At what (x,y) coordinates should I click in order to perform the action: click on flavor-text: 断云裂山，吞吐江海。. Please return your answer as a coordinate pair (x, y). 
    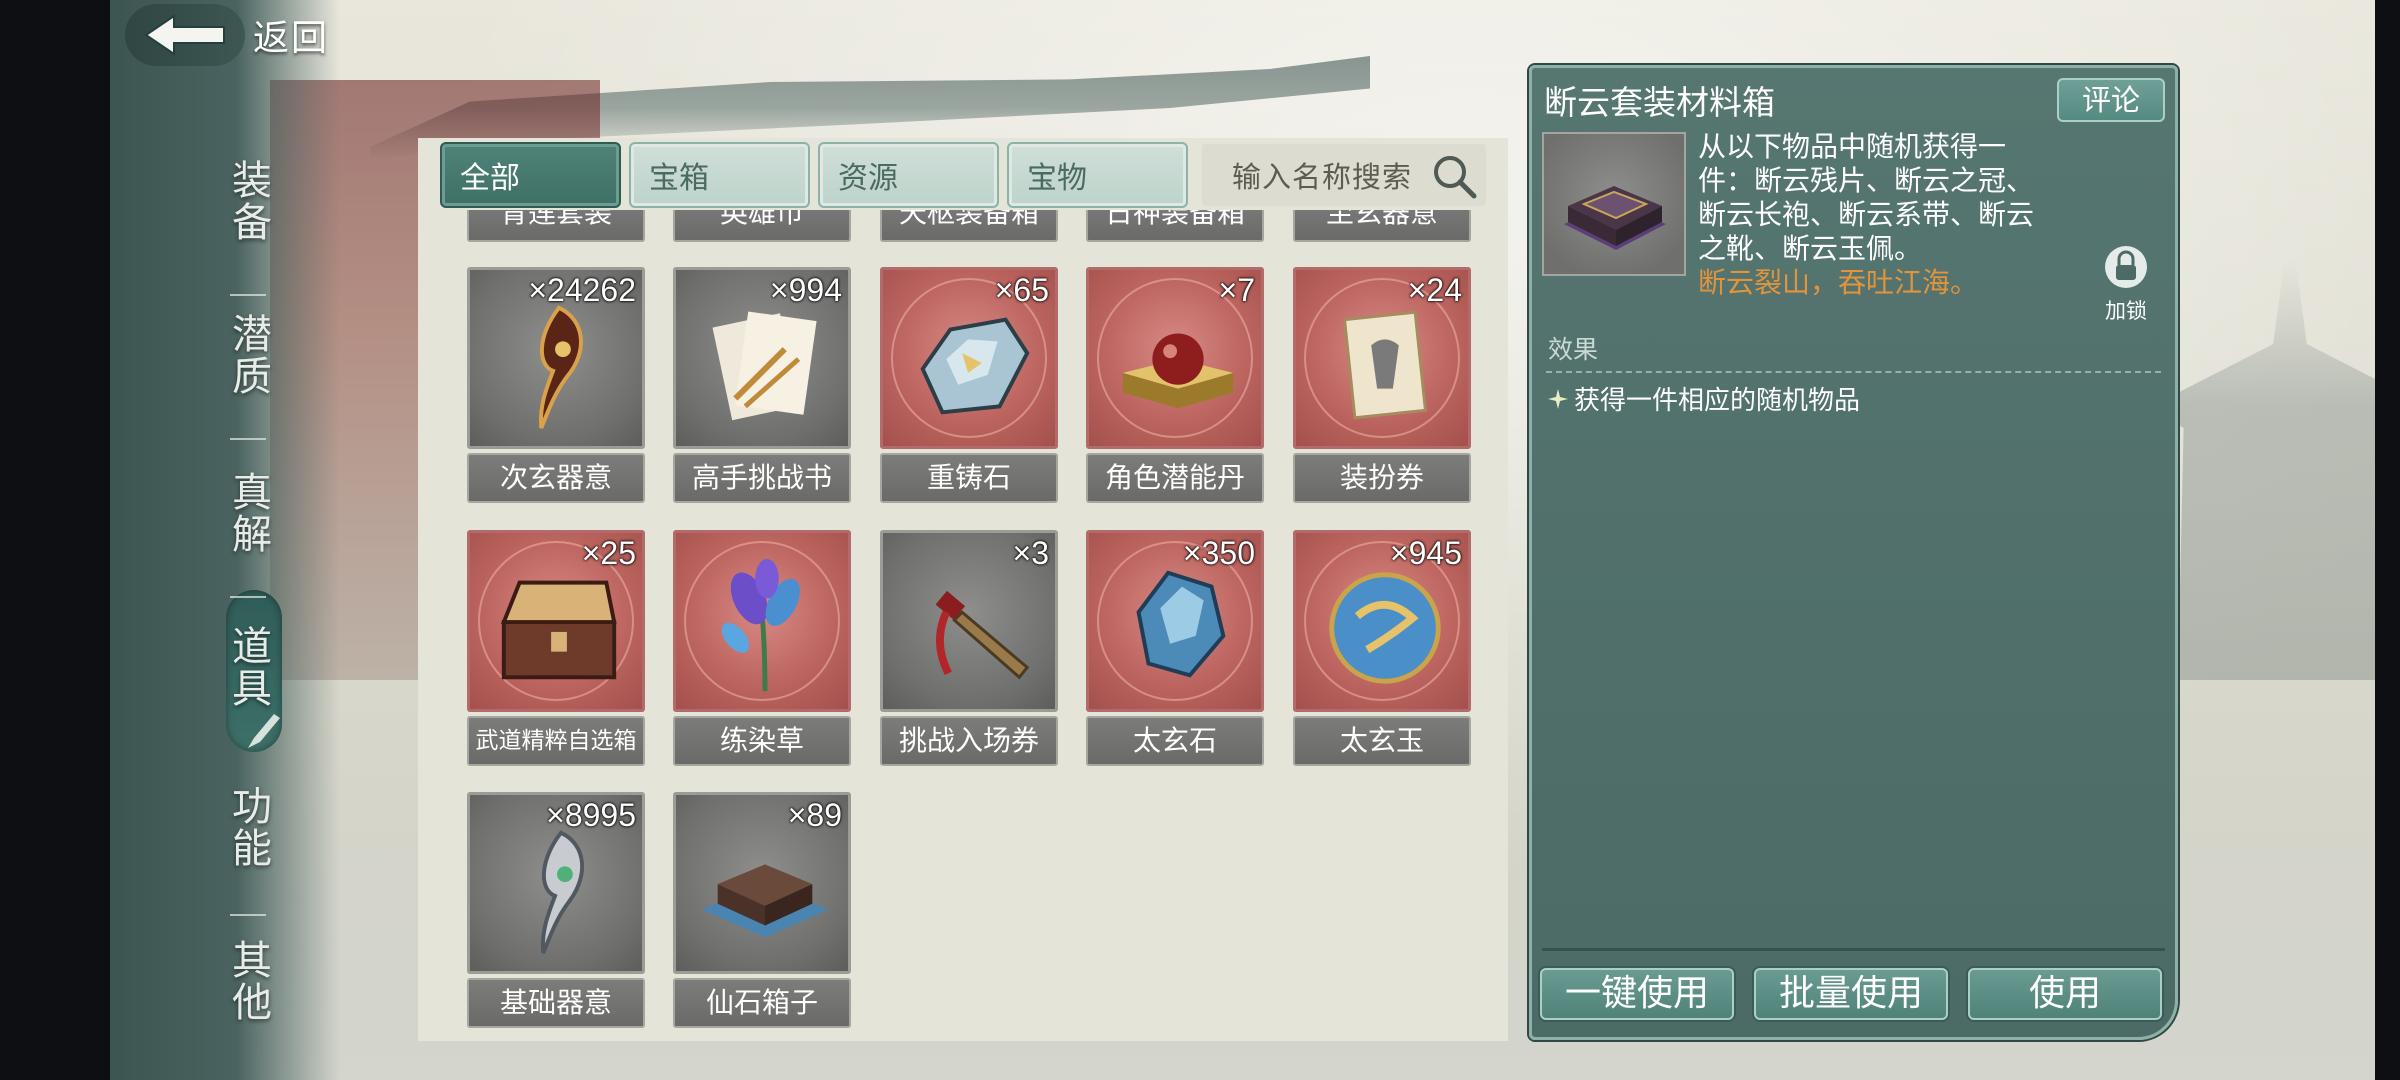
    Looking at the image, I should click on (1838, 282).